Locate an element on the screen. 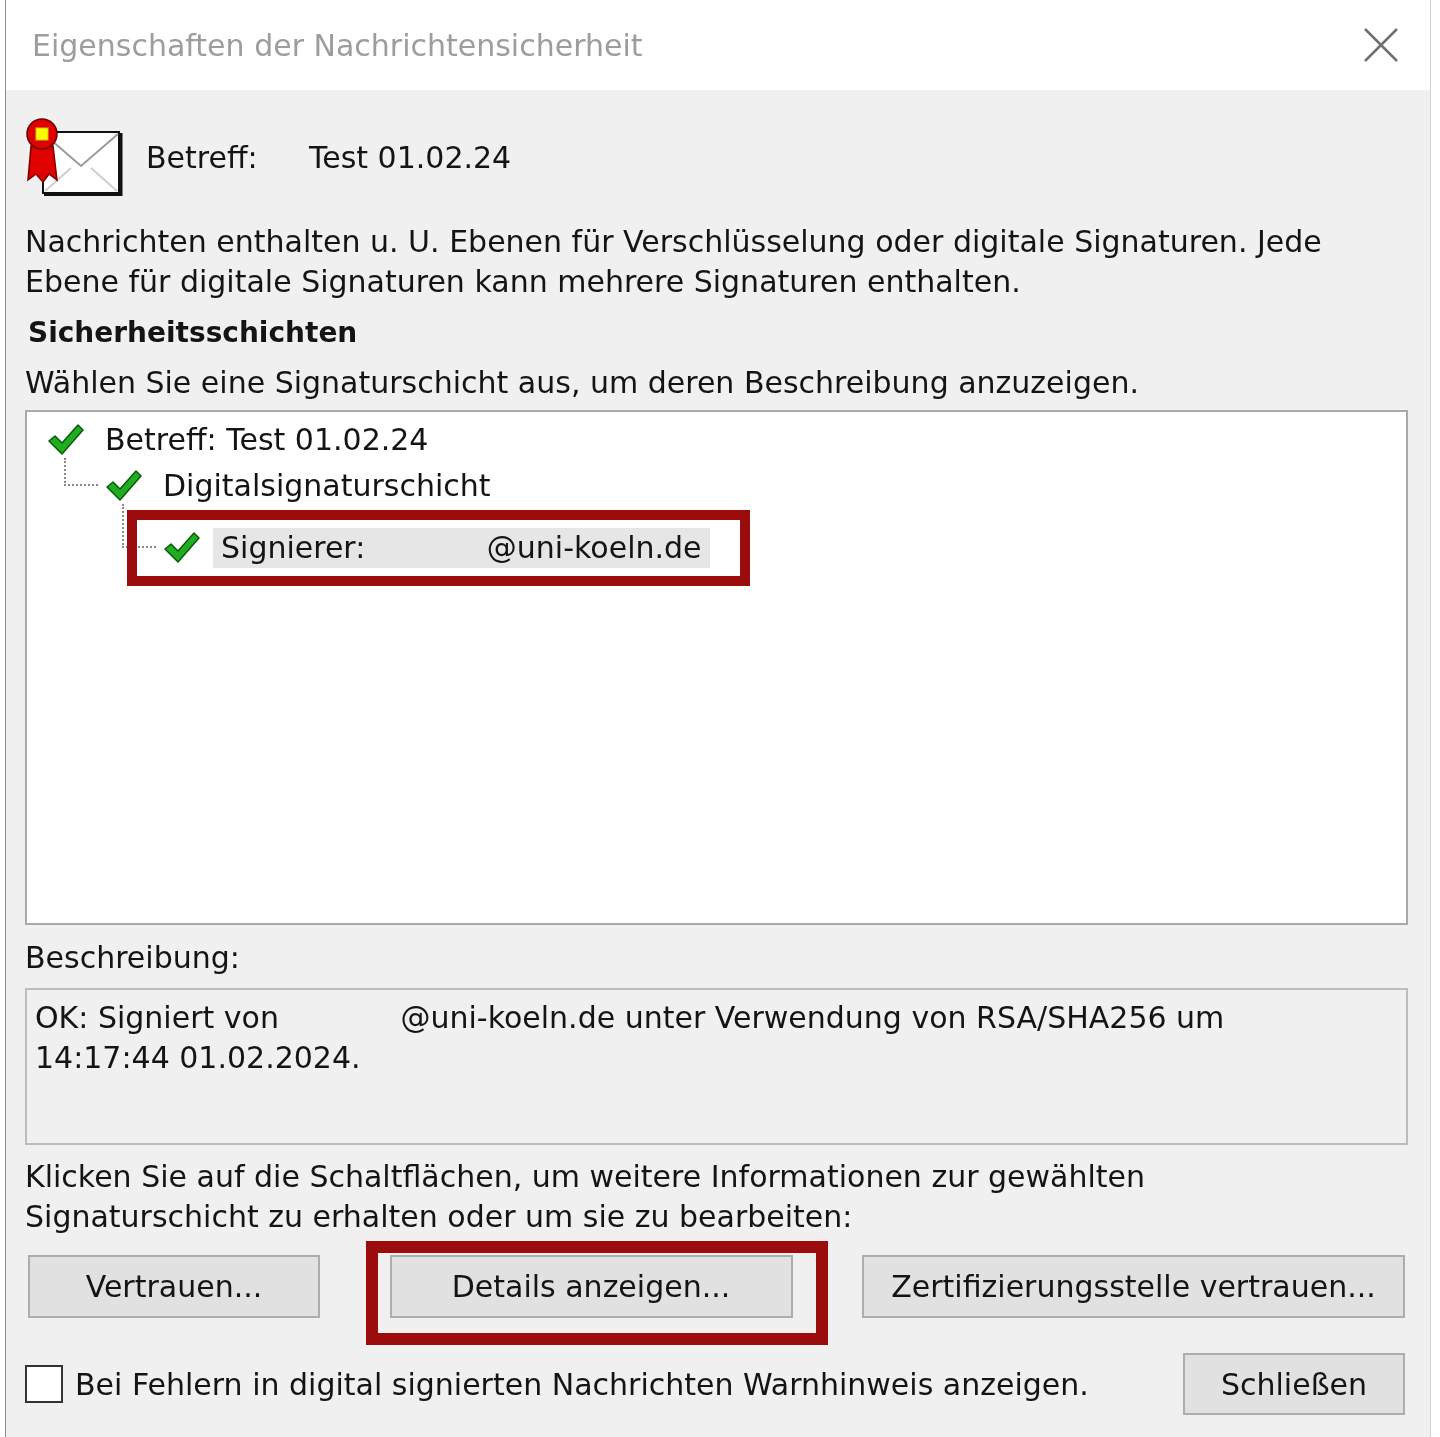  subject-value: Test 01.02.24 is located at coordinates (410, 157).